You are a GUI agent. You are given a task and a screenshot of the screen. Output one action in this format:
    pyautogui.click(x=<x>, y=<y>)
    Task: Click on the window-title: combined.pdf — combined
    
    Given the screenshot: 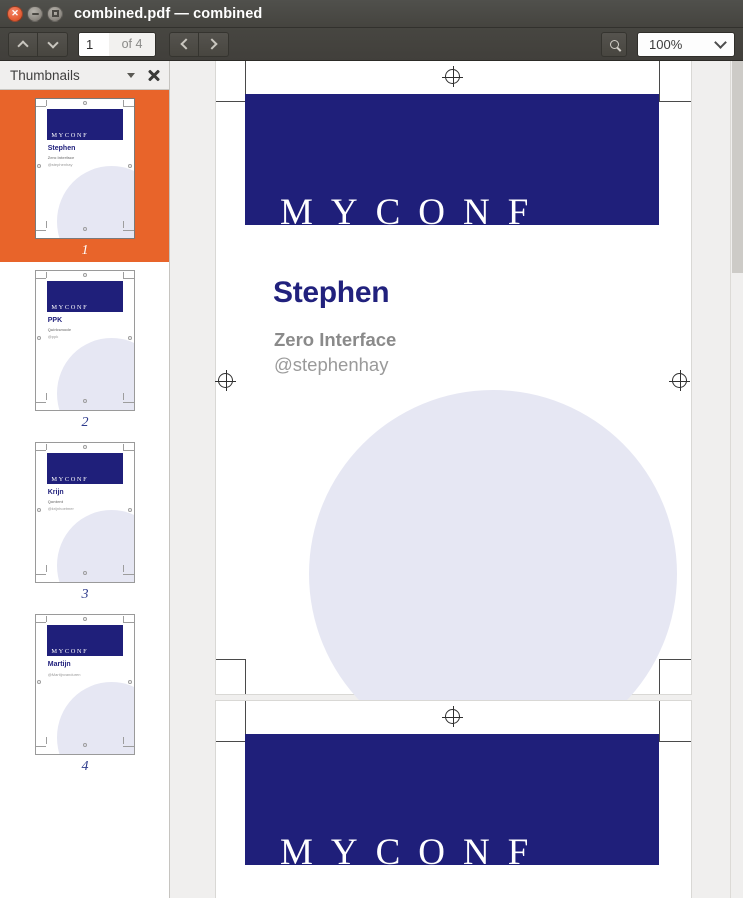 What is the action you would take?
    pyautogui.click(x=168, y=13)
    